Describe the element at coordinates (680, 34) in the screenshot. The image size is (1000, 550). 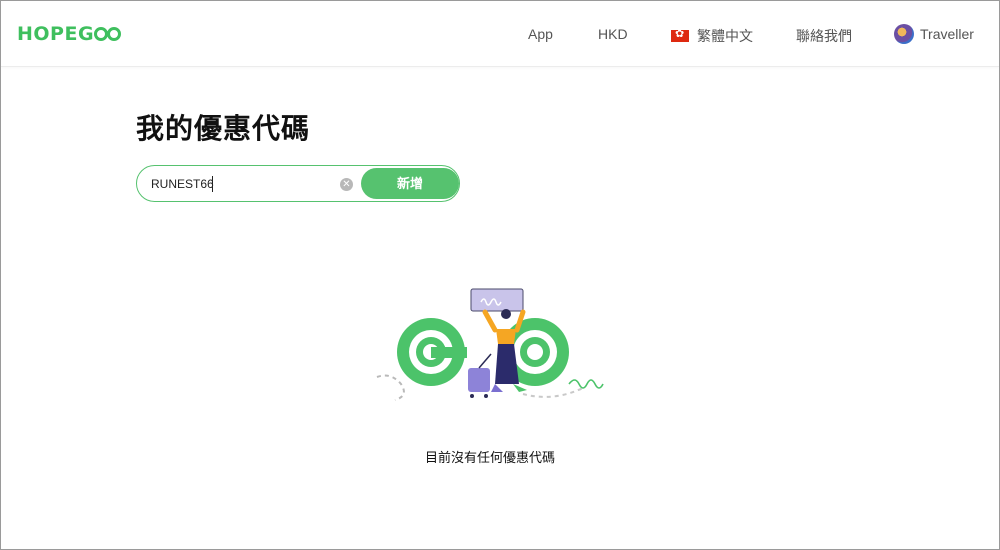
I see `hong-kong-flag-icon` at that location.